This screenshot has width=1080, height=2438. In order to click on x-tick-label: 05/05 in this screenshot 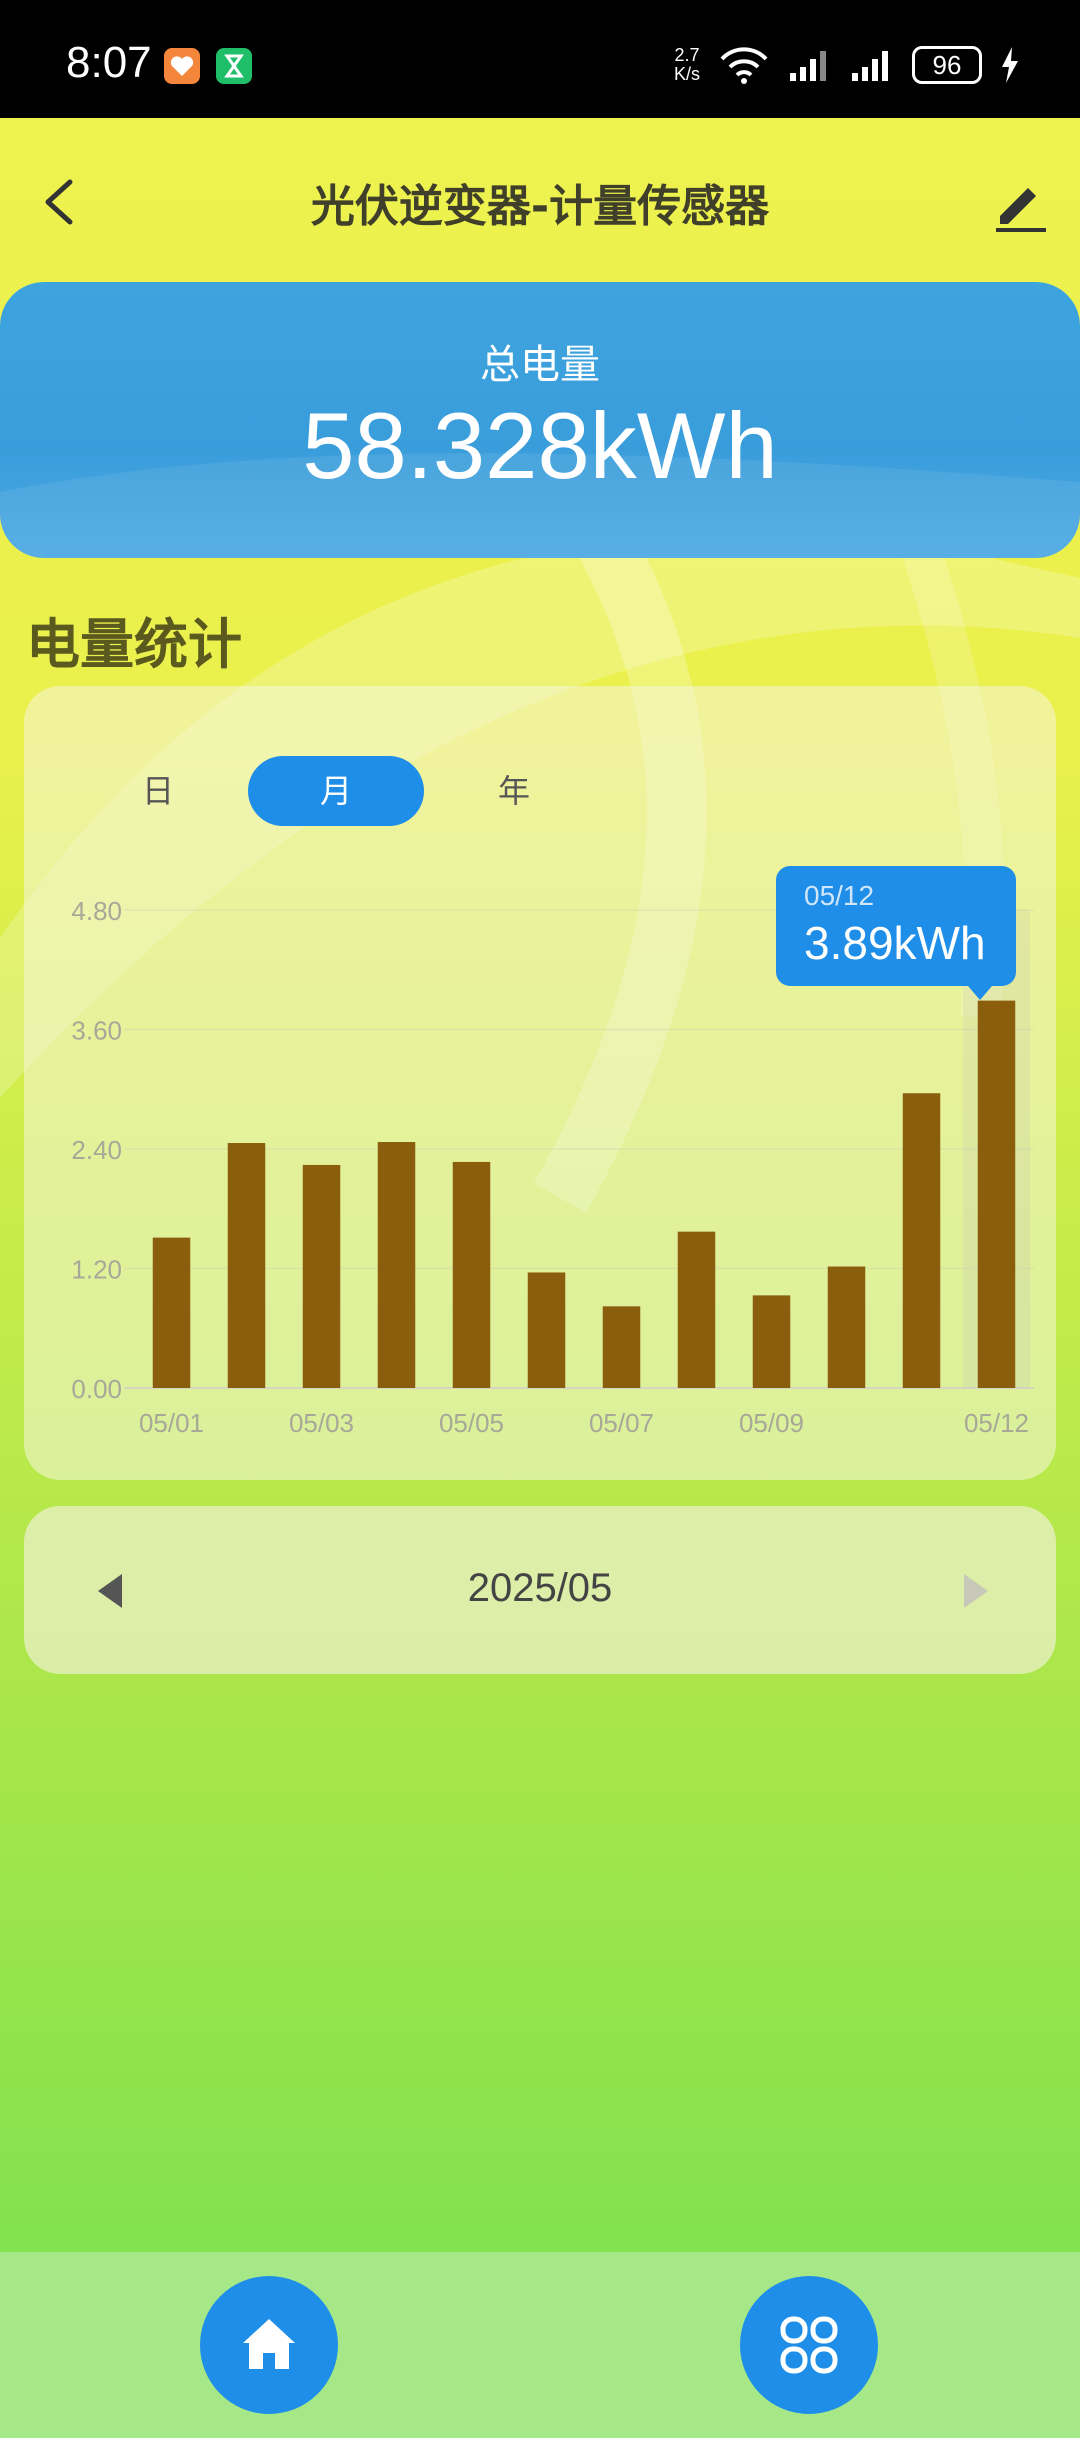, I will do `click(471, 1423)`.